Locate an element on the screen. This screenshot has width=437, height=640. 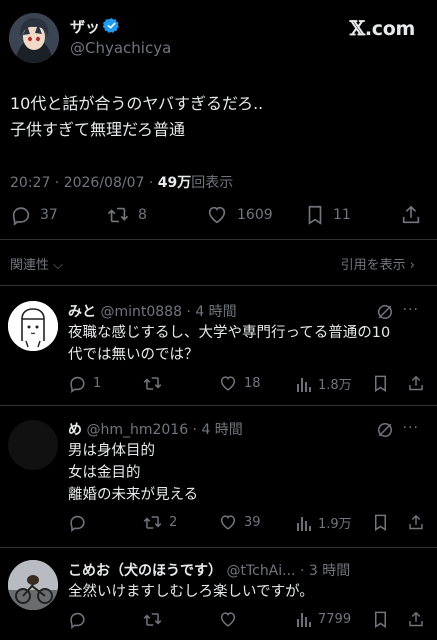
reply-text-line: 代では無いのでは？ is located at coordinates (133, 355).